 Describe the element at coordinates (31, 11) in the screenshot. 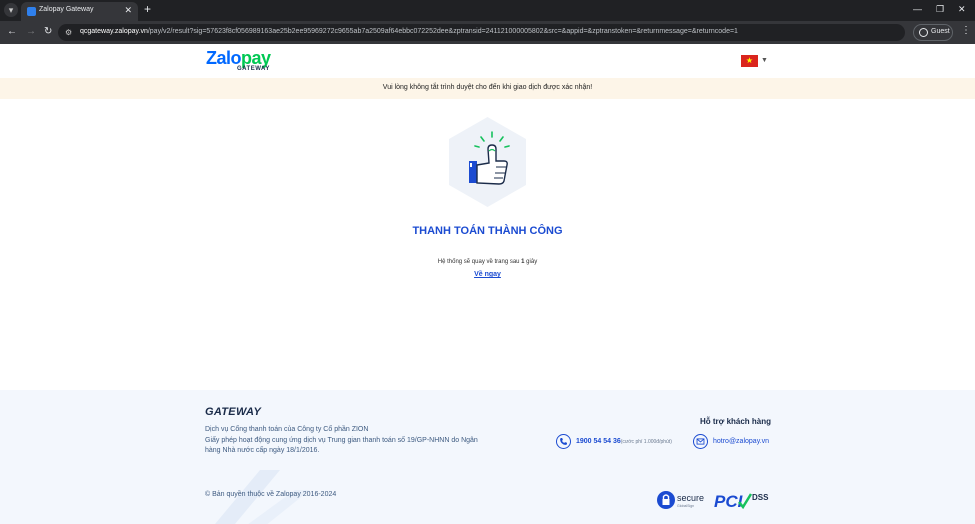

I see `zalopay-favicon-icon` at that location.